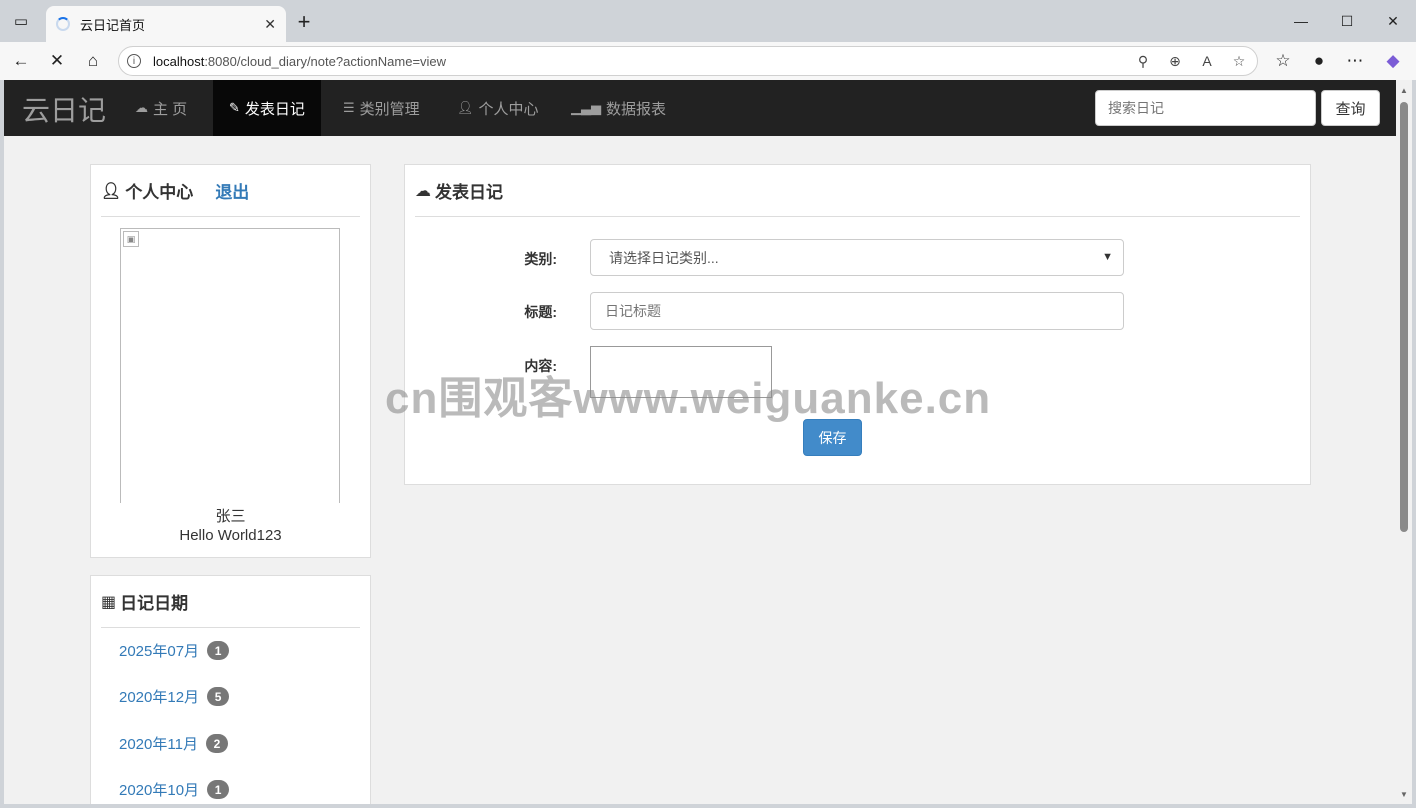 This screenshot has height=808, width=1416. I want to click on scroll-down-icon: ▼, so click(1404, 795).